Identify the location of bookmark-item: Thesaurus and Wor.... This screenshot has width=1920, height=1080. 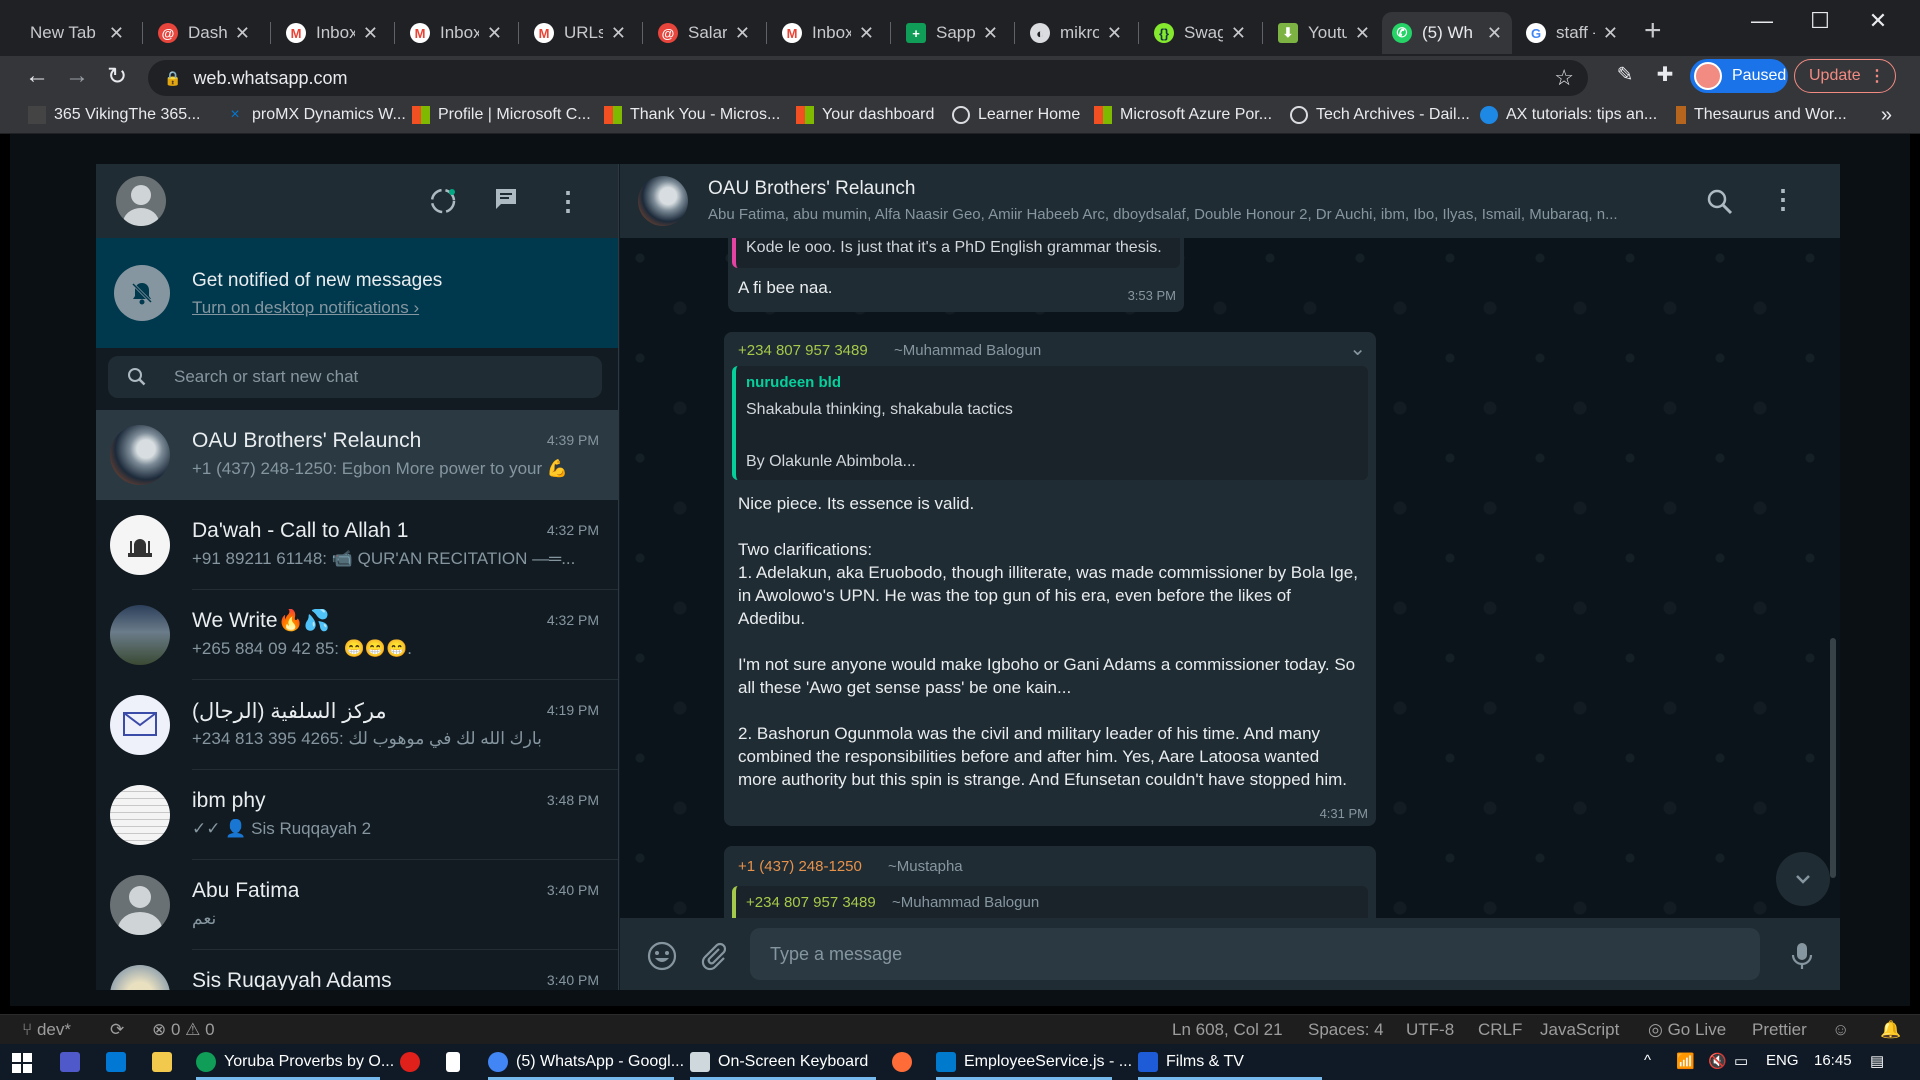
(1761, 115).